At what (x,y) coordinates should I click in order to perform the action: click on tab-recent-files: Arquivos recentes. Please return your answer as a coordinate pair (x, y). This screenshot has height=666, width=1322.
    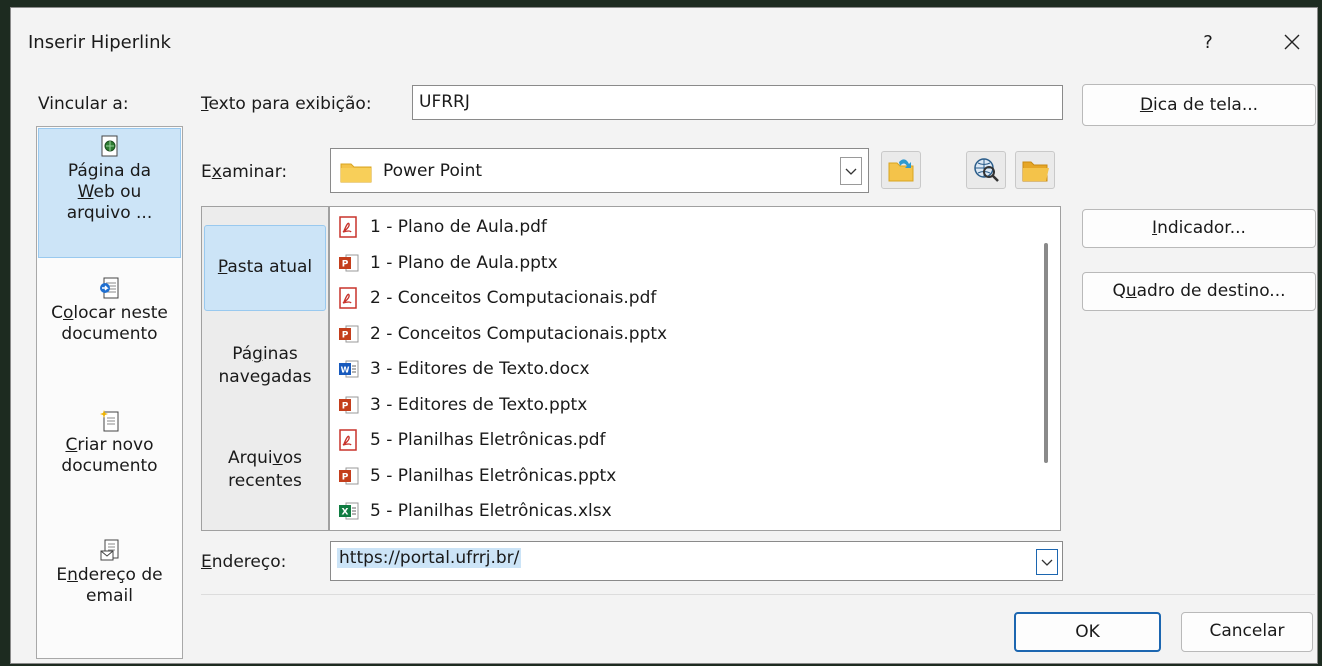
    Looking at the image, I should click on (265, 477).